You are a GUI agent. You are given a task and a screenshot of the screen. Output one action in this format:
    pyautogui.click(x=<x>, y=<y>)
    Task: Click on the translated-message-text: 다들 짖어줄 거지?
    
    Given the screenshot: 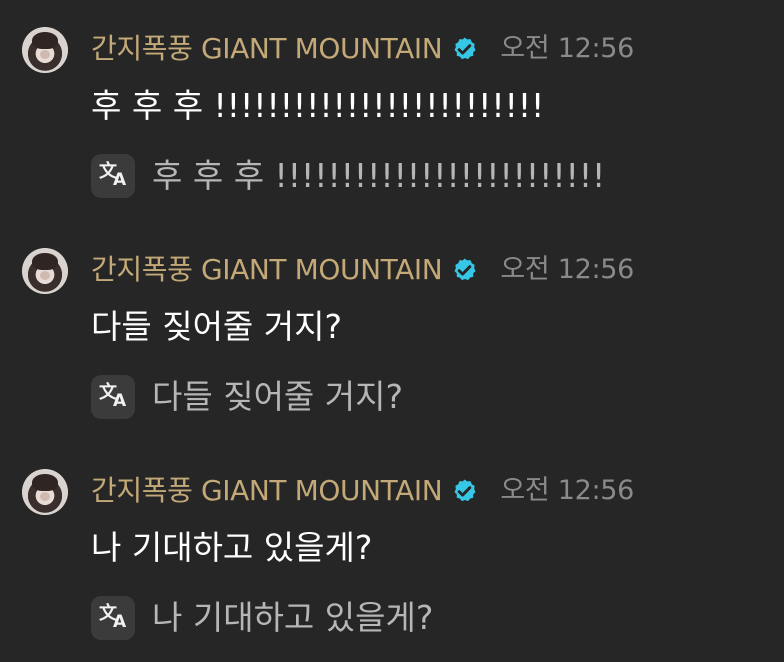 What is the action you would take?
    pyautogui.click(x=278, y=396)
    